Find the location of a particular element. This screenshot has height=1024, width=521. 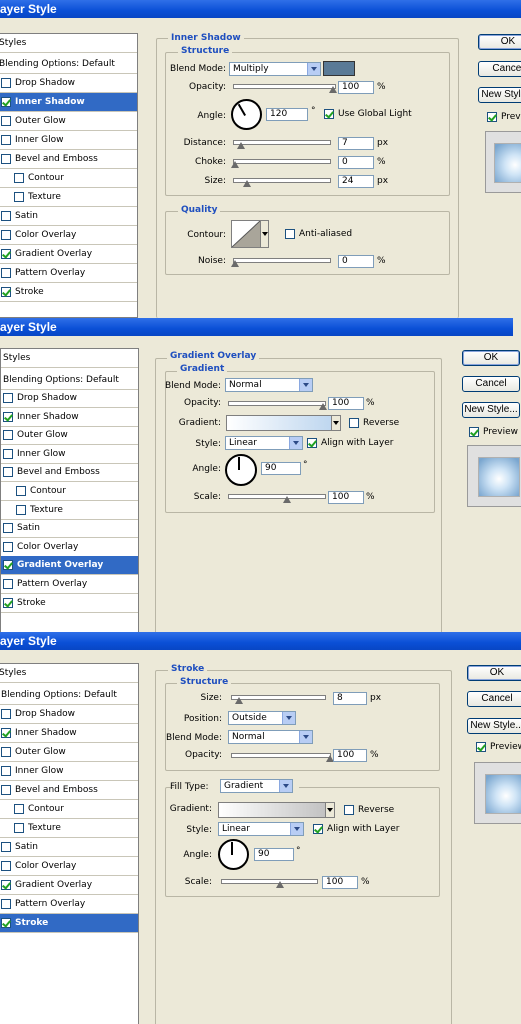

position-select: Outside is located at coordinates (262, 718).